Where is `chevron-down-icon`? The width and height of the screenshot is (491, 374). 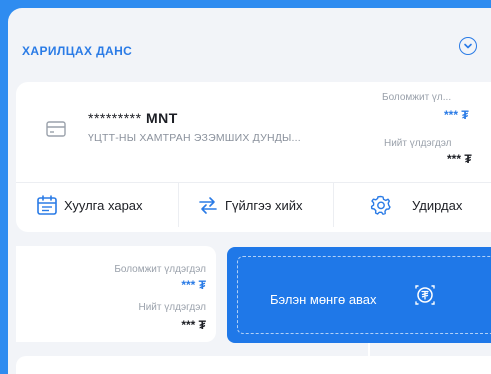 chevron-down-icon is located at coordinates (468, 46).